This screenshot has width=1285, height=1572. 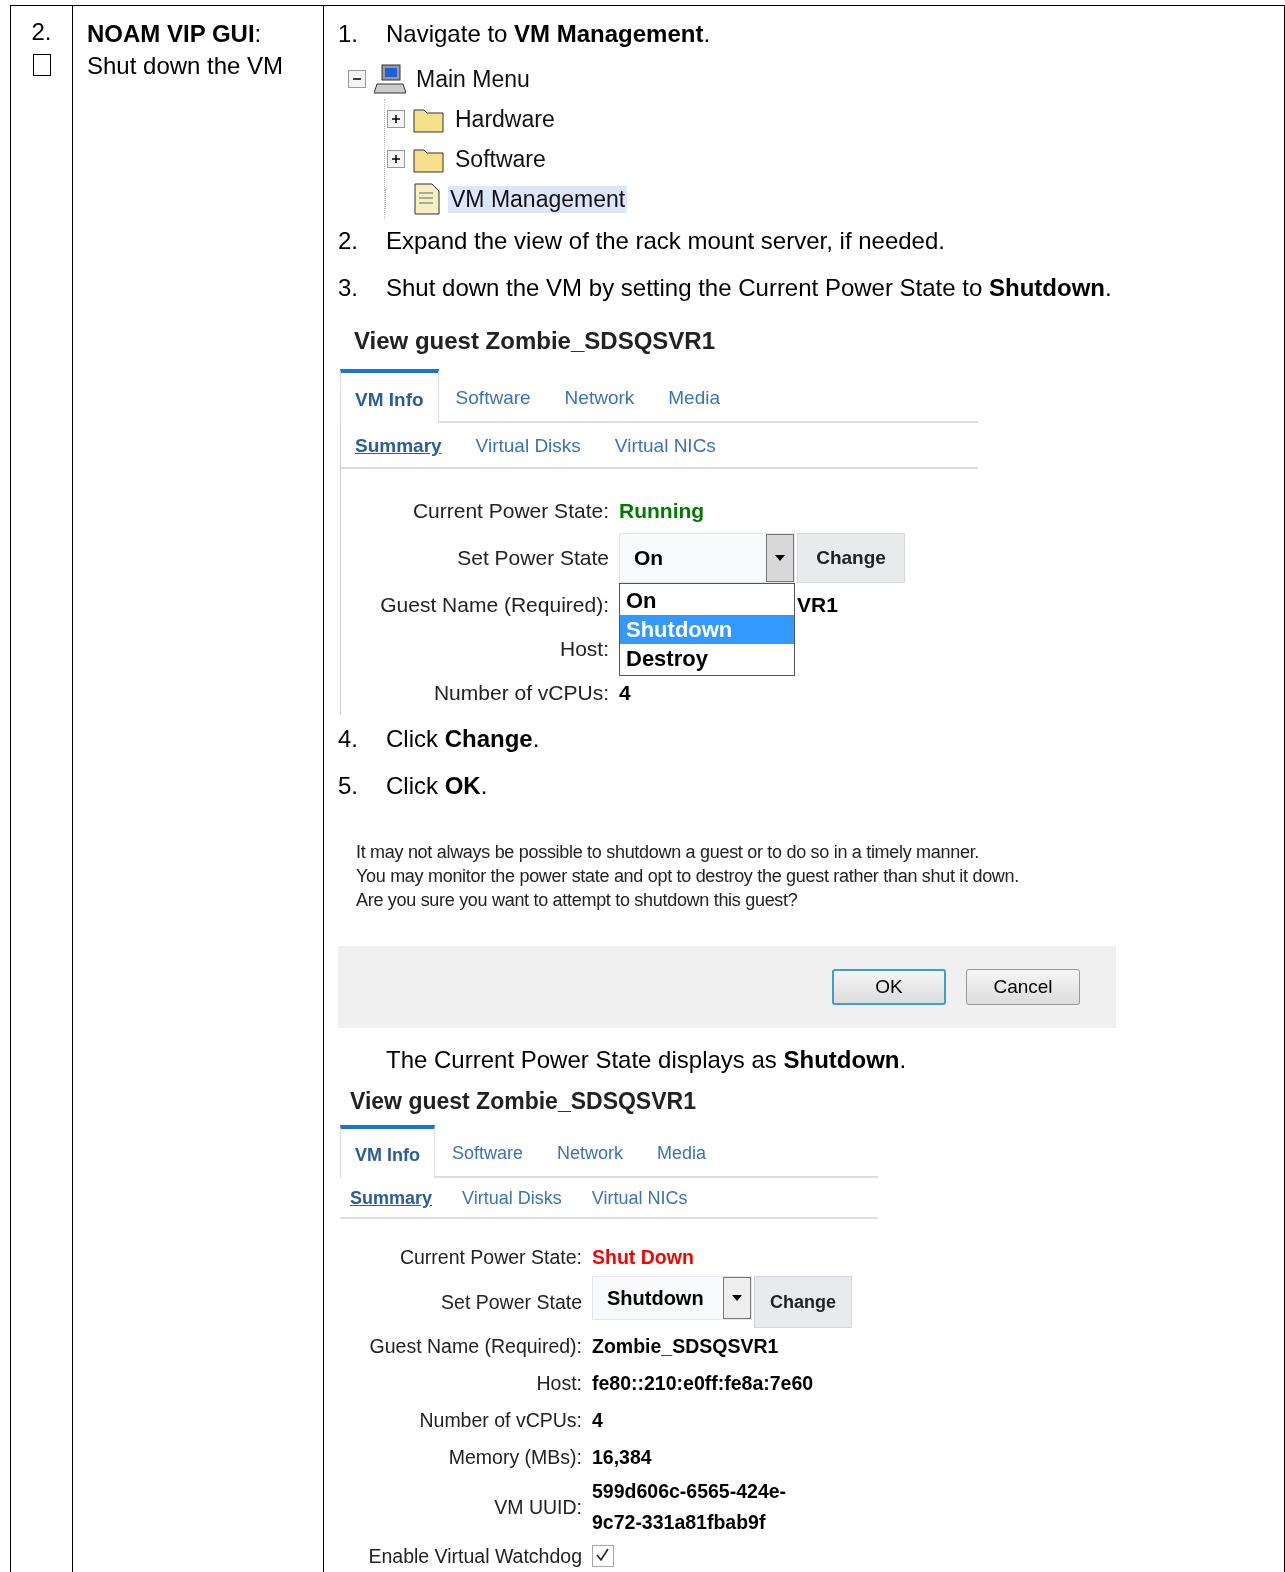 I want to click on tree-item: Main Menu, so click(x=473, y=79).